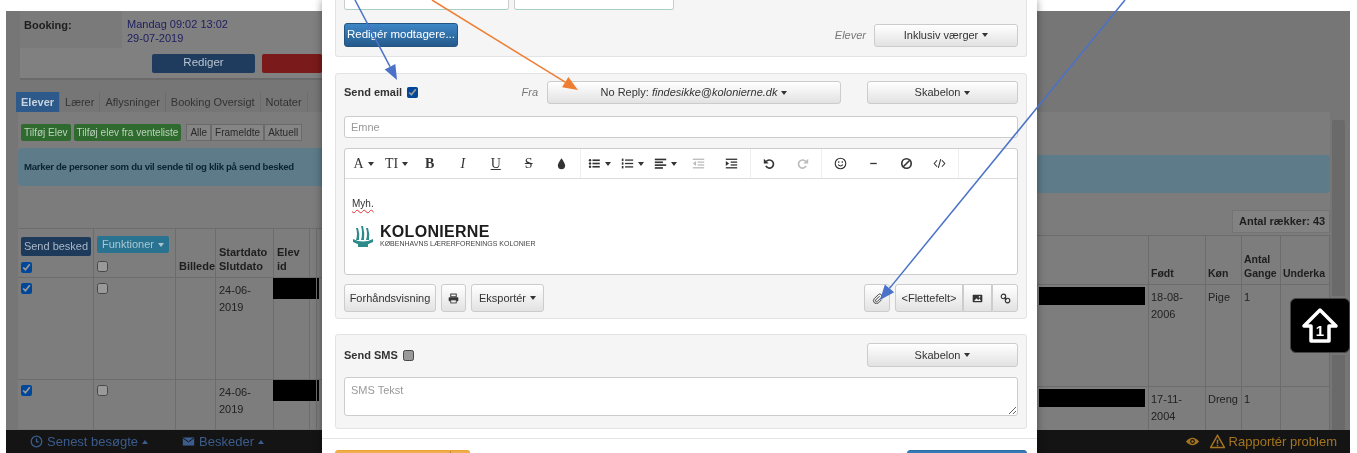  I want to click on toolbar-button: B, so click(430, 163).